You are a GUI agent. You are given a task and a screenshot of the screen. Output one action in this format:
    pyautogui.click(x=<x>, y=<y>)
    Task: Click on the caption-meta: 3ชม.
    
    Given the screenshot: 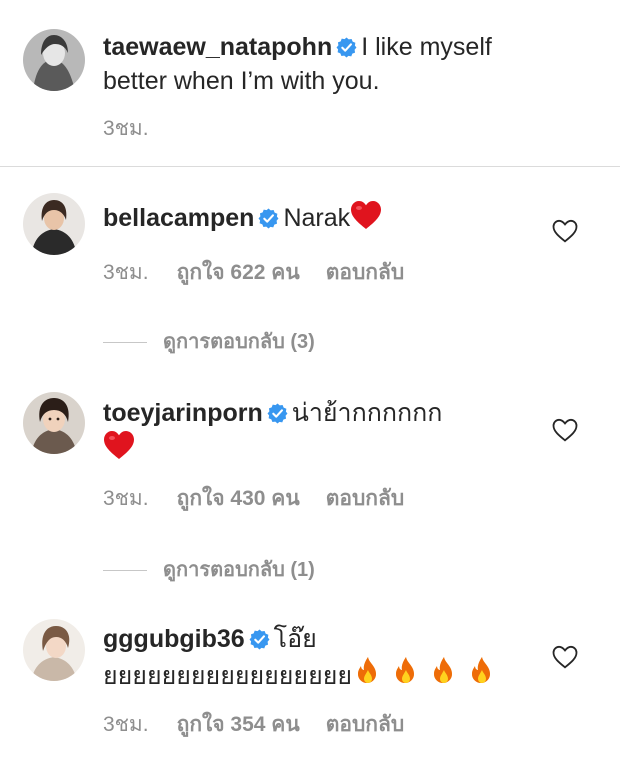 What is the action you would take?
    pyautogui.click(x=126, y=128)
    